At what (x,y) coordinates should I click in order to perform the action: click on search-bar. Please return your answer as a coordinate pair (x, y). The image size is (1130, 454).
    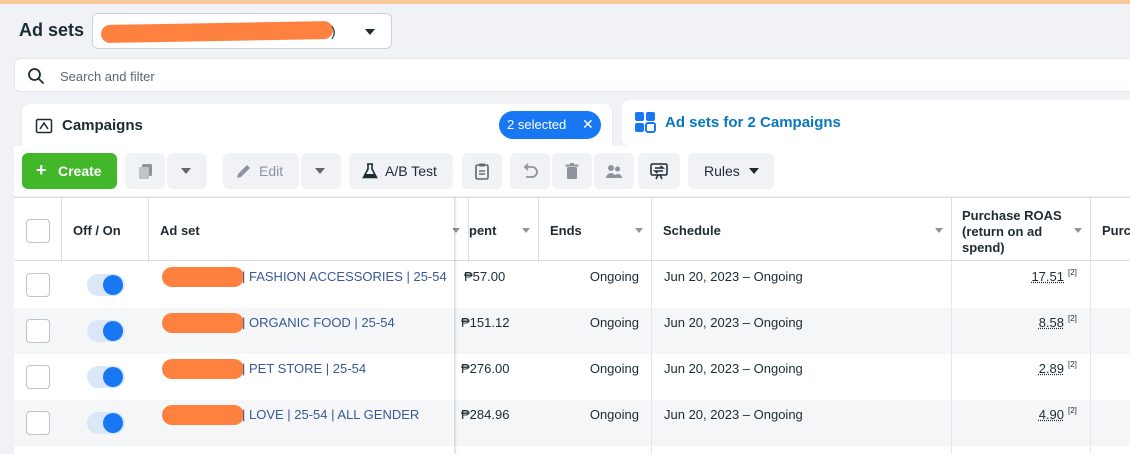
    Looking at the image, I should click on (572, 75).